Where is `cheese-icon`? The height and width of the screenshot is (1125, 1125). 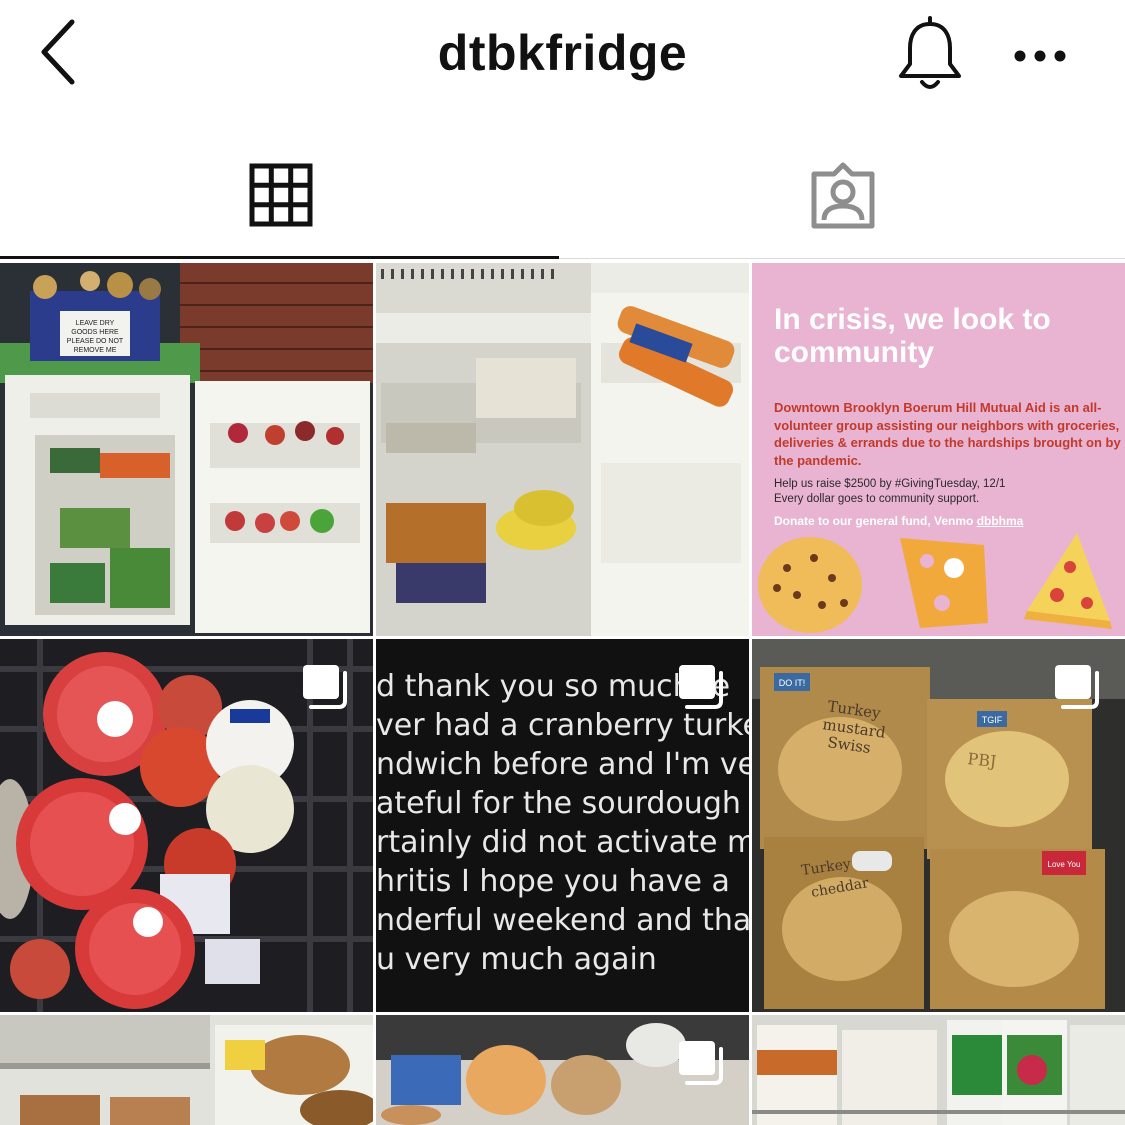
cheese-icon is located at coordinates (944, 583).